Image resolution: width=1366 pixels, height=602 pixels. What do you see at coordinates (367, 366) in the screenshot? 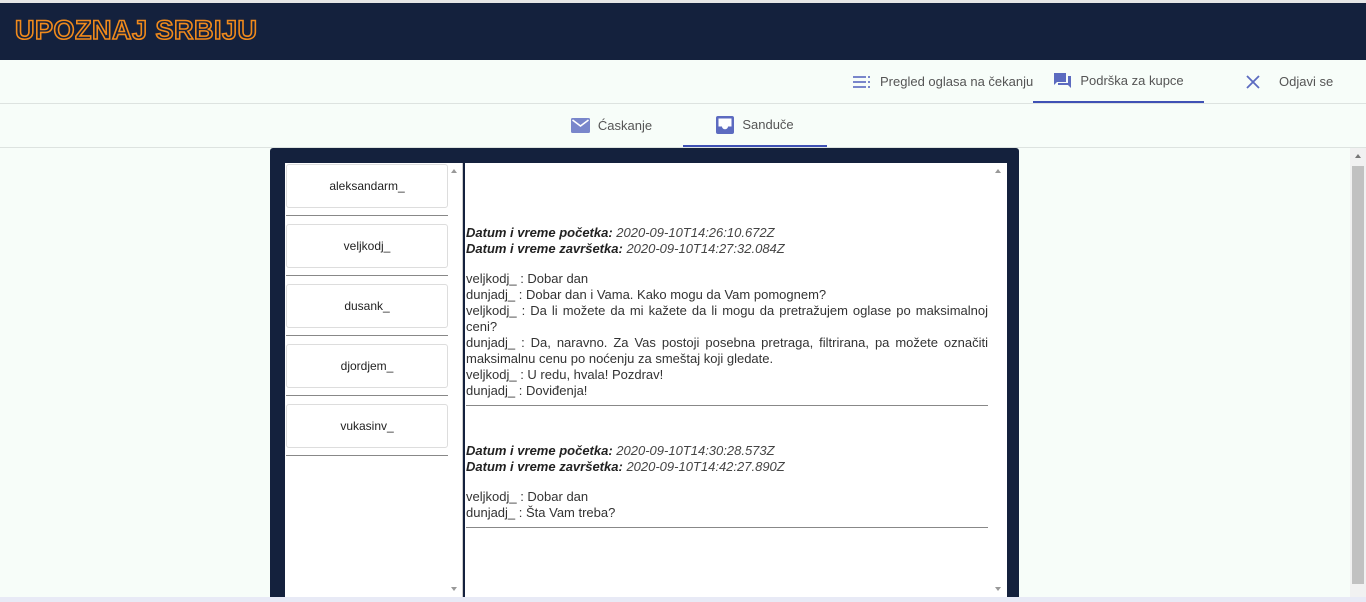
I see `list-item: djordjem_` at bounding box center [367, 366].